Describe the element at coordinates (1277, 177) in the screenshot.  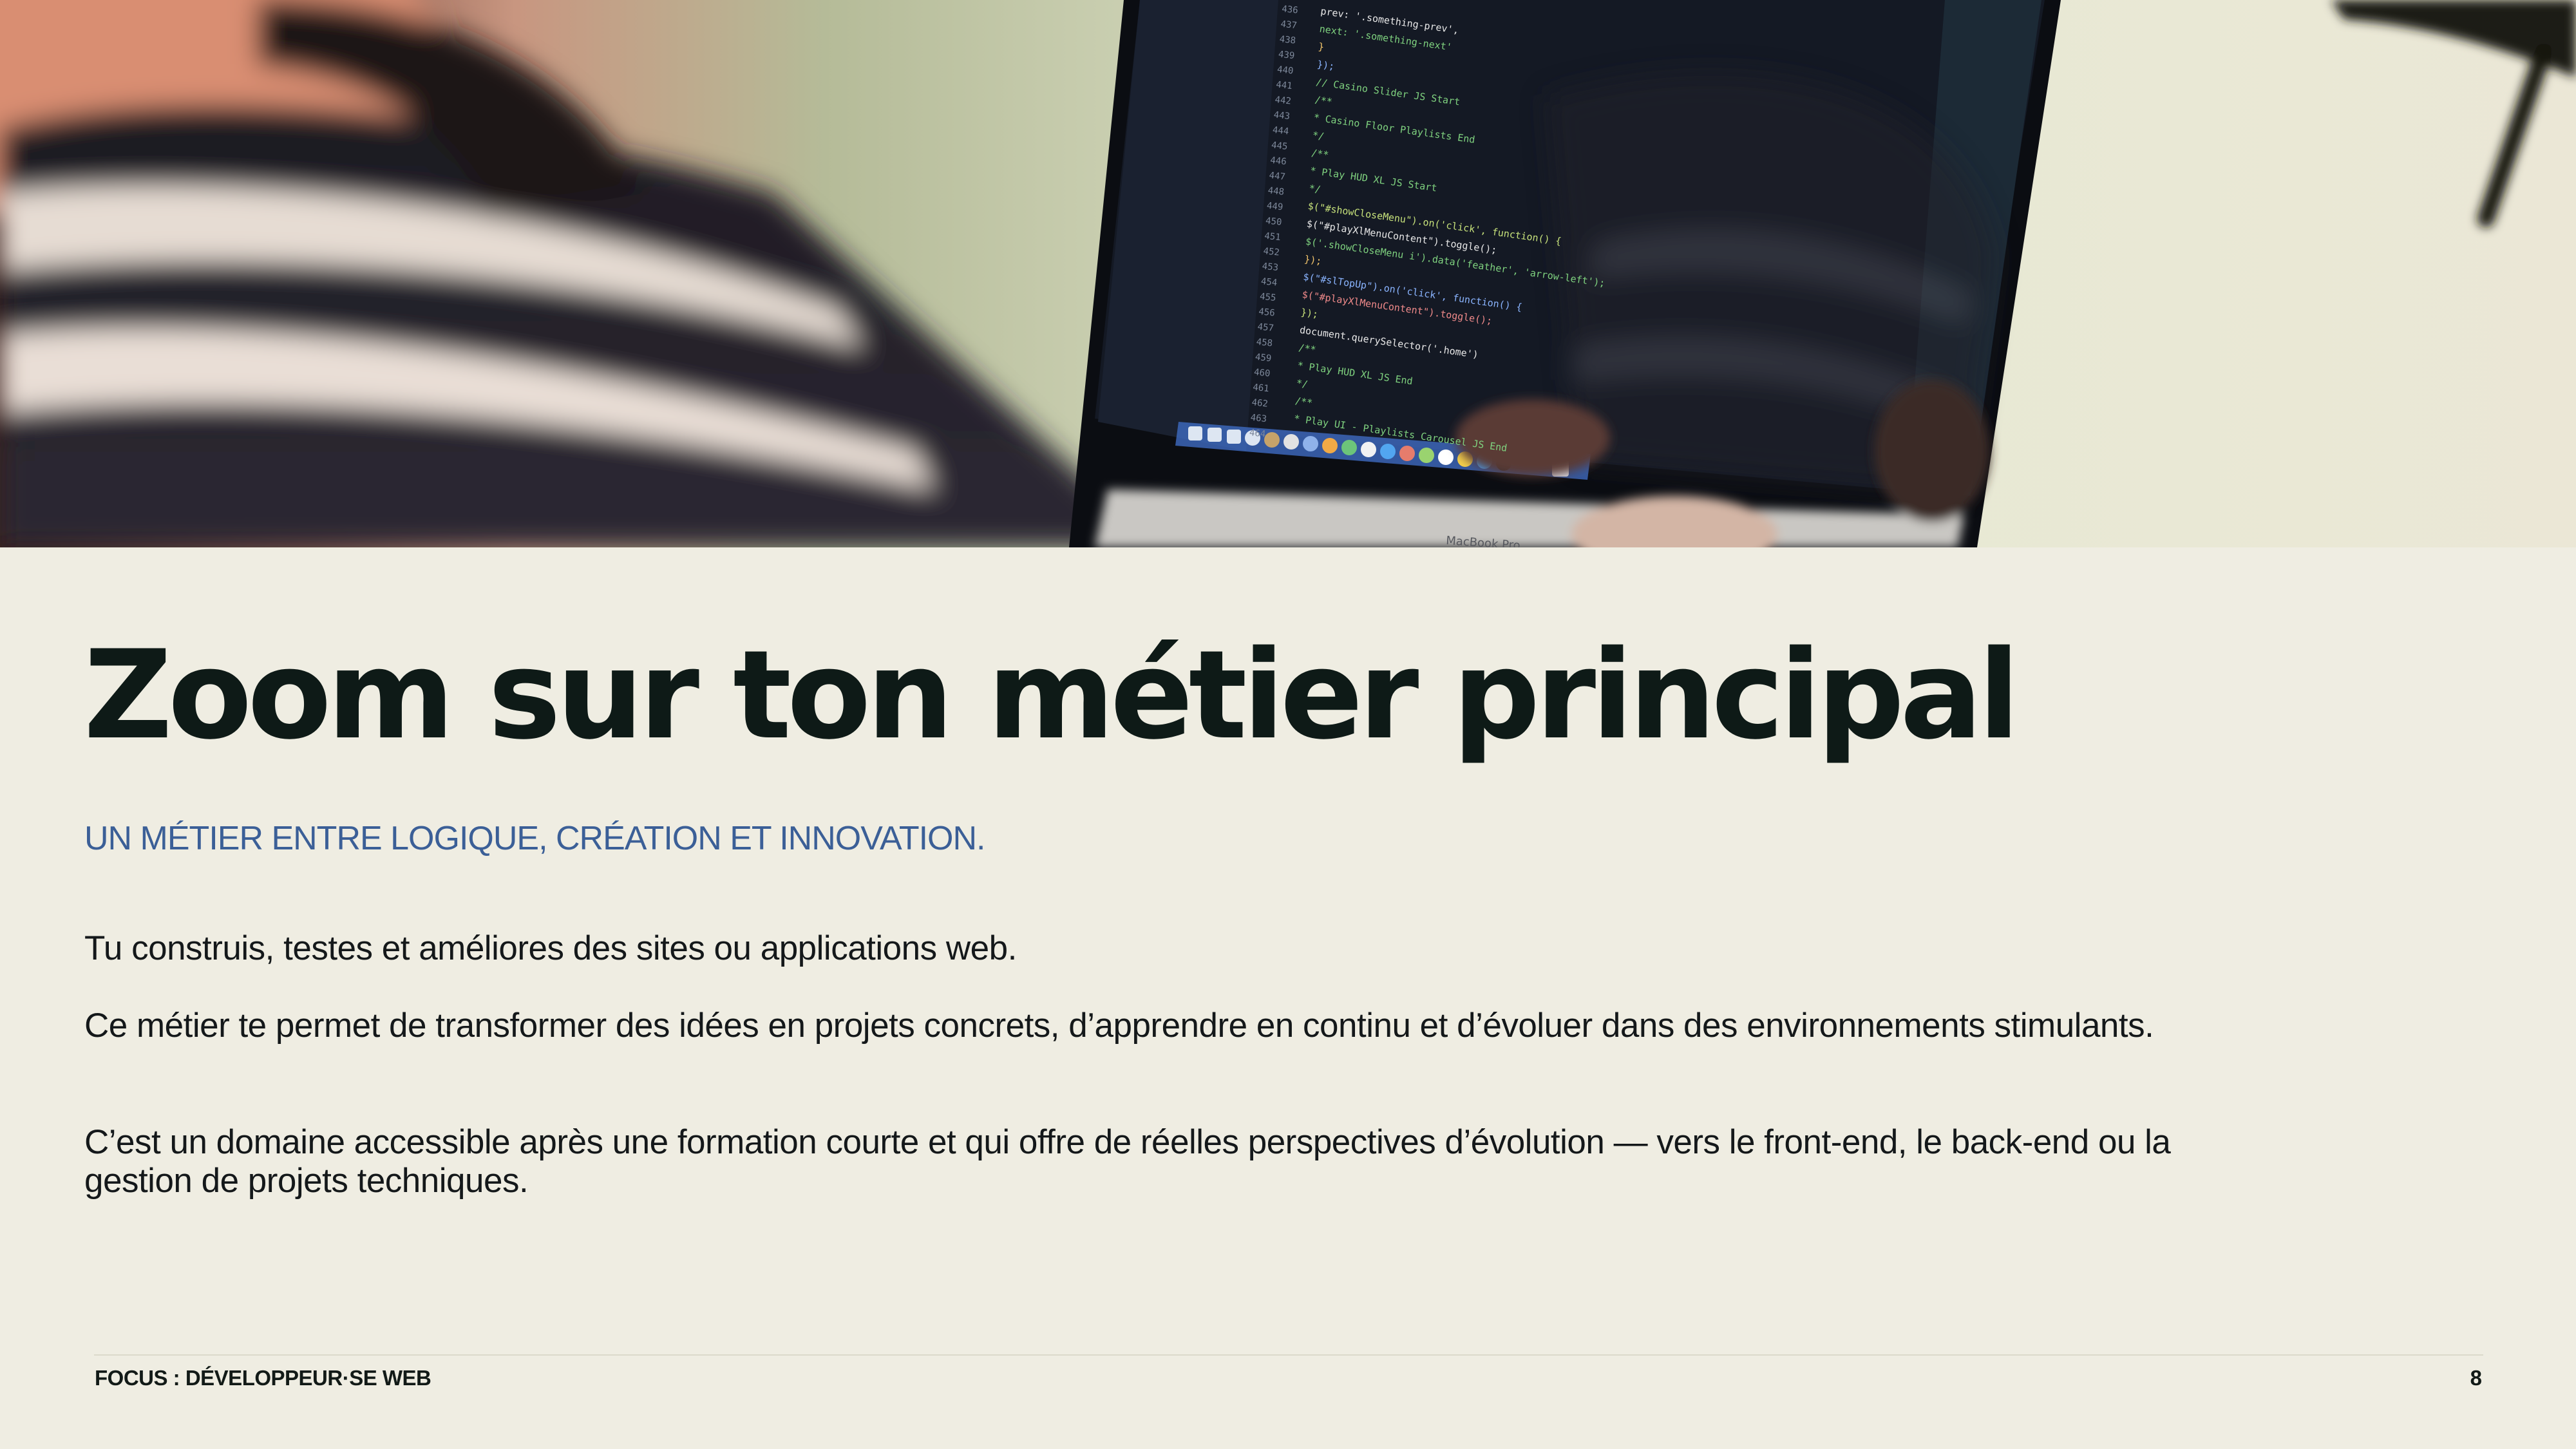
I see `editor-line-number: 447` at that location.